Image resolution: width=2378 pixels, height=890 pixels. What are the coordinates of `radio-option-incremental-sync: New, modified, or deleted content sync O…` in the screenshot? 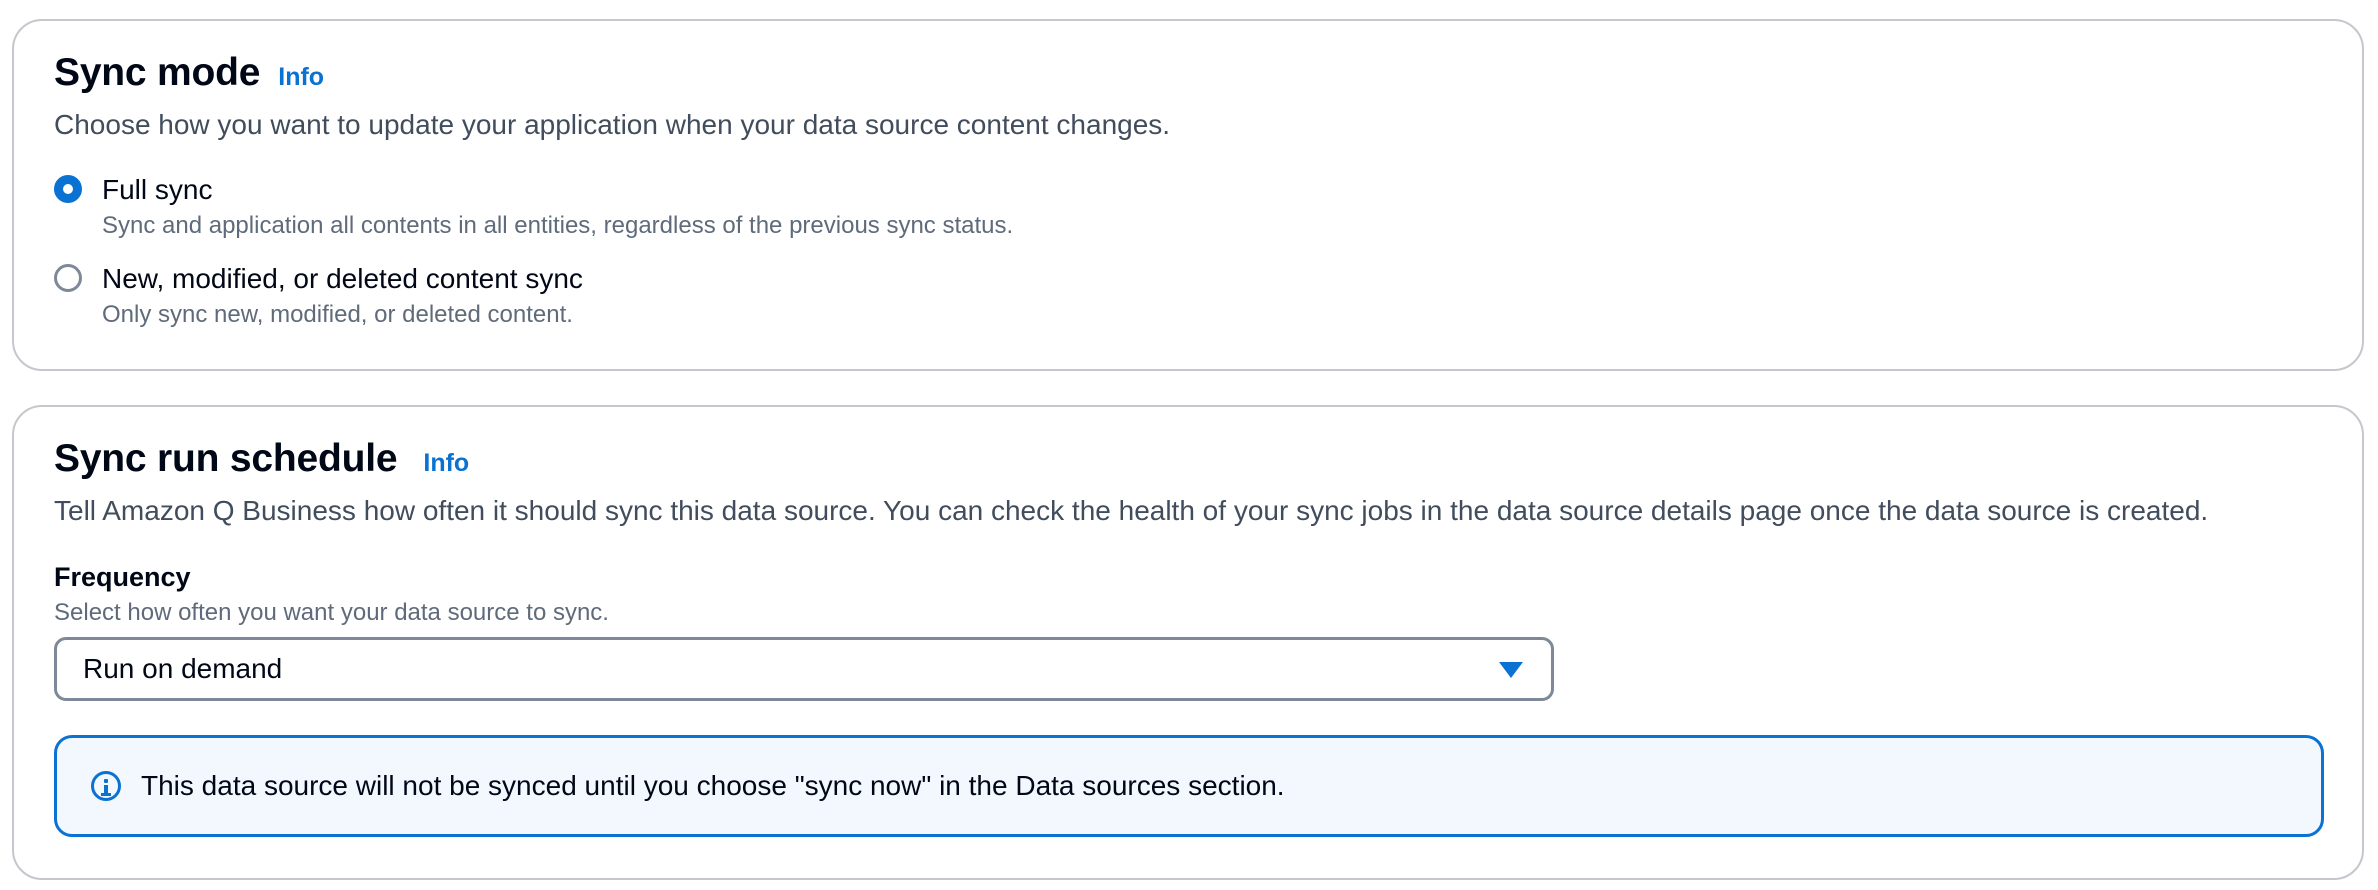 It's located at (318, 296).